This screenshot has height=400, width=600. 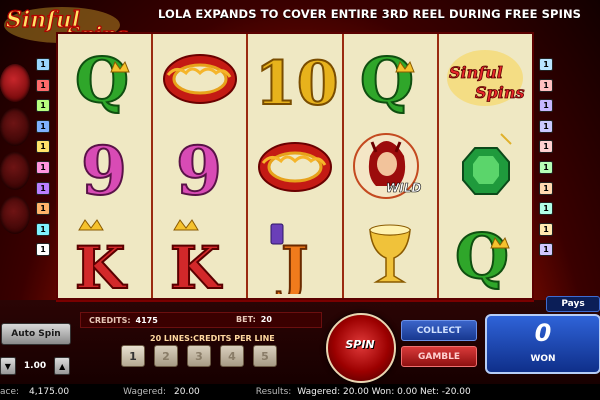 What do you see at coordinates (246, 319) in the screenshot?
I see `bet-label: BET:` at bounding box center [246, 319].